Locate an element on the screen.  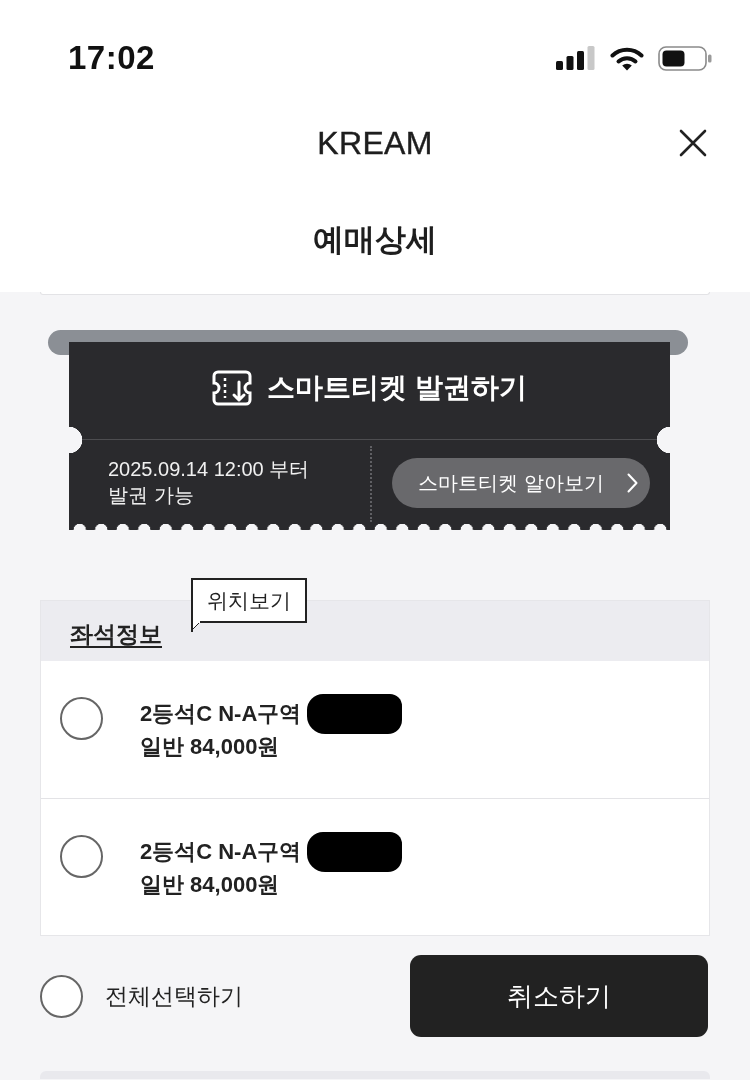
wifi-icon is located at coordinates (627, 58).